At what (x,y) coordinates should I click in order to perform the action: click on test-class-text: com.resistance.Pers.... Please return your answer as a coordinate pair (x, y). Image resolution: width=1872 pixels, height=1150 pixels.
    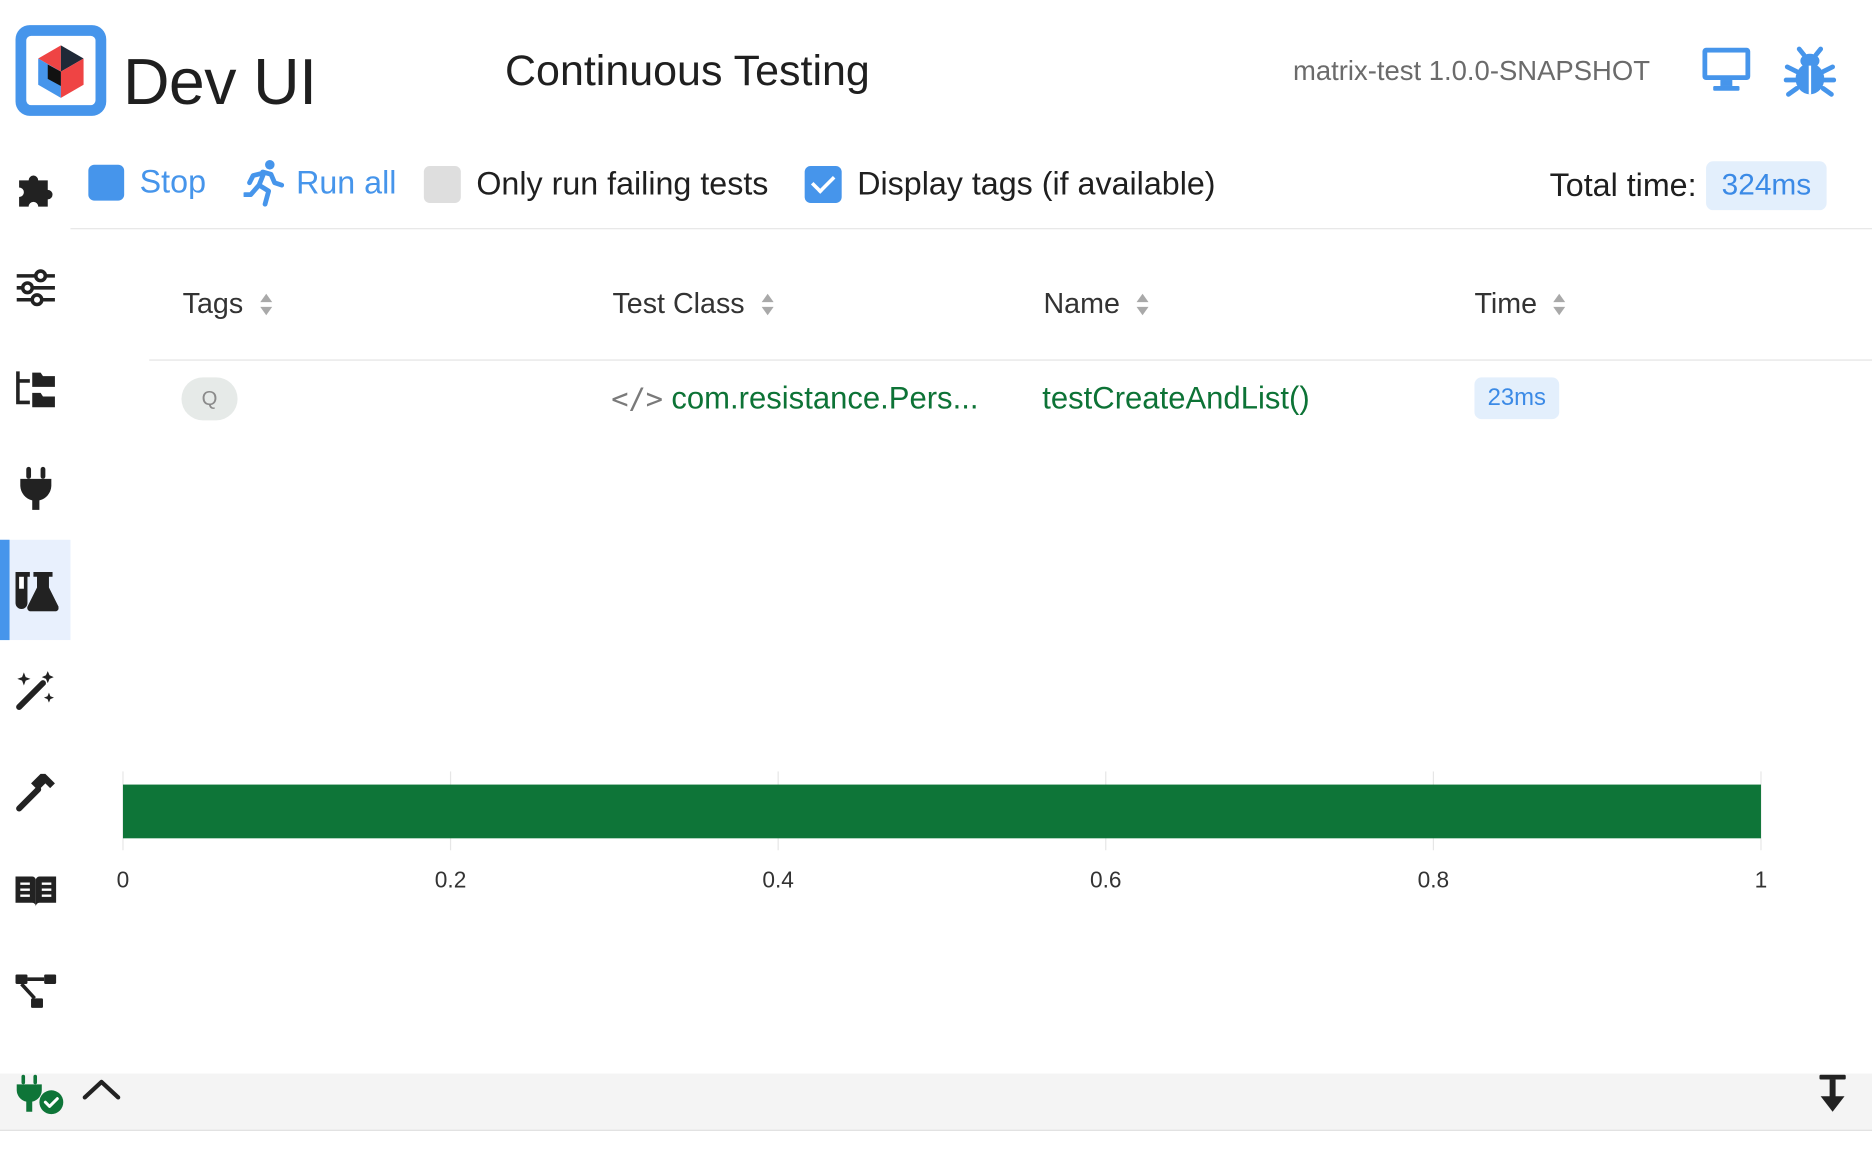
    Looking at the image, I should click on (825, 397).